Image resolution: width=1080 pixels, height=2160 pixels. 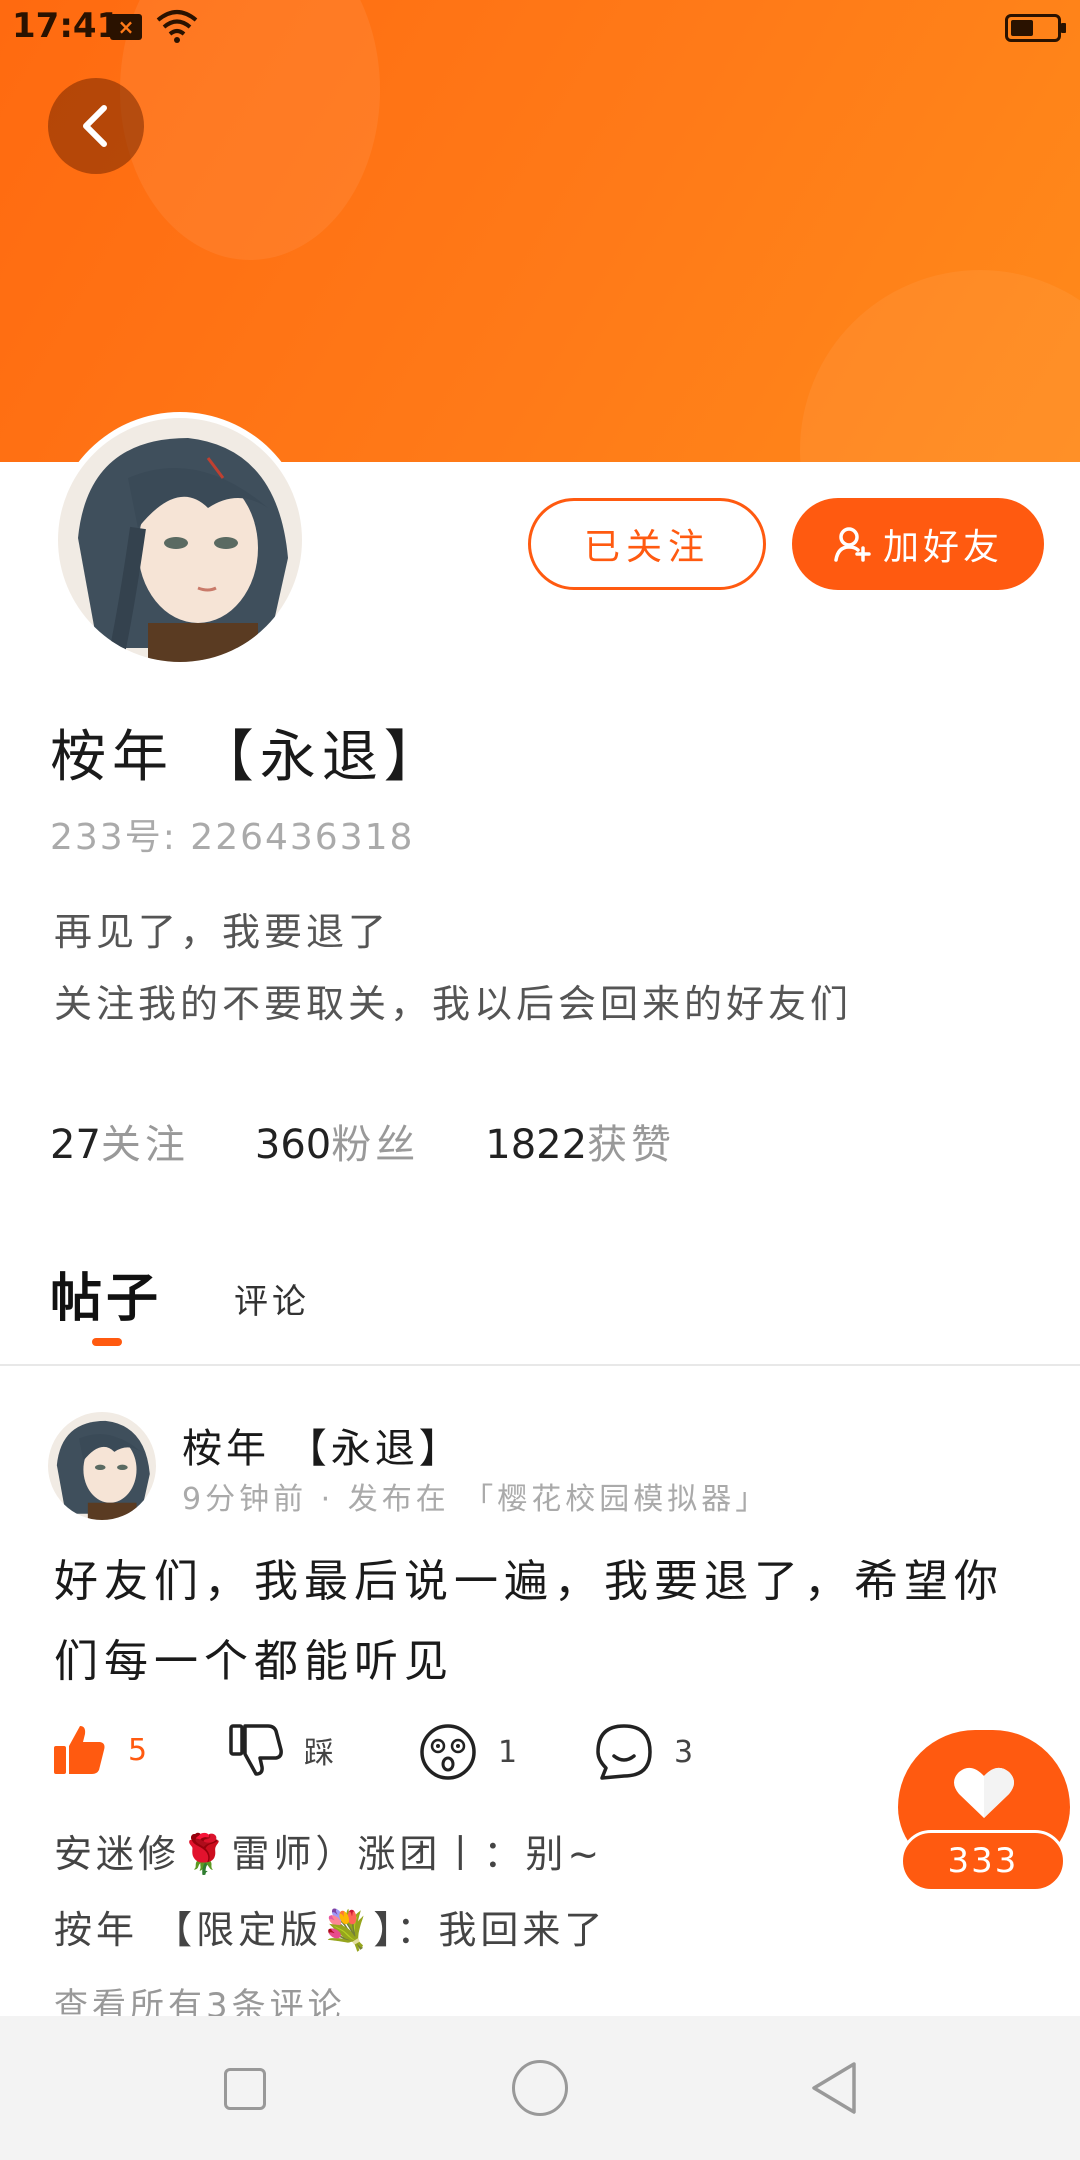 I want to click on sim-off-icon: ×, so click(x=126, y=27).